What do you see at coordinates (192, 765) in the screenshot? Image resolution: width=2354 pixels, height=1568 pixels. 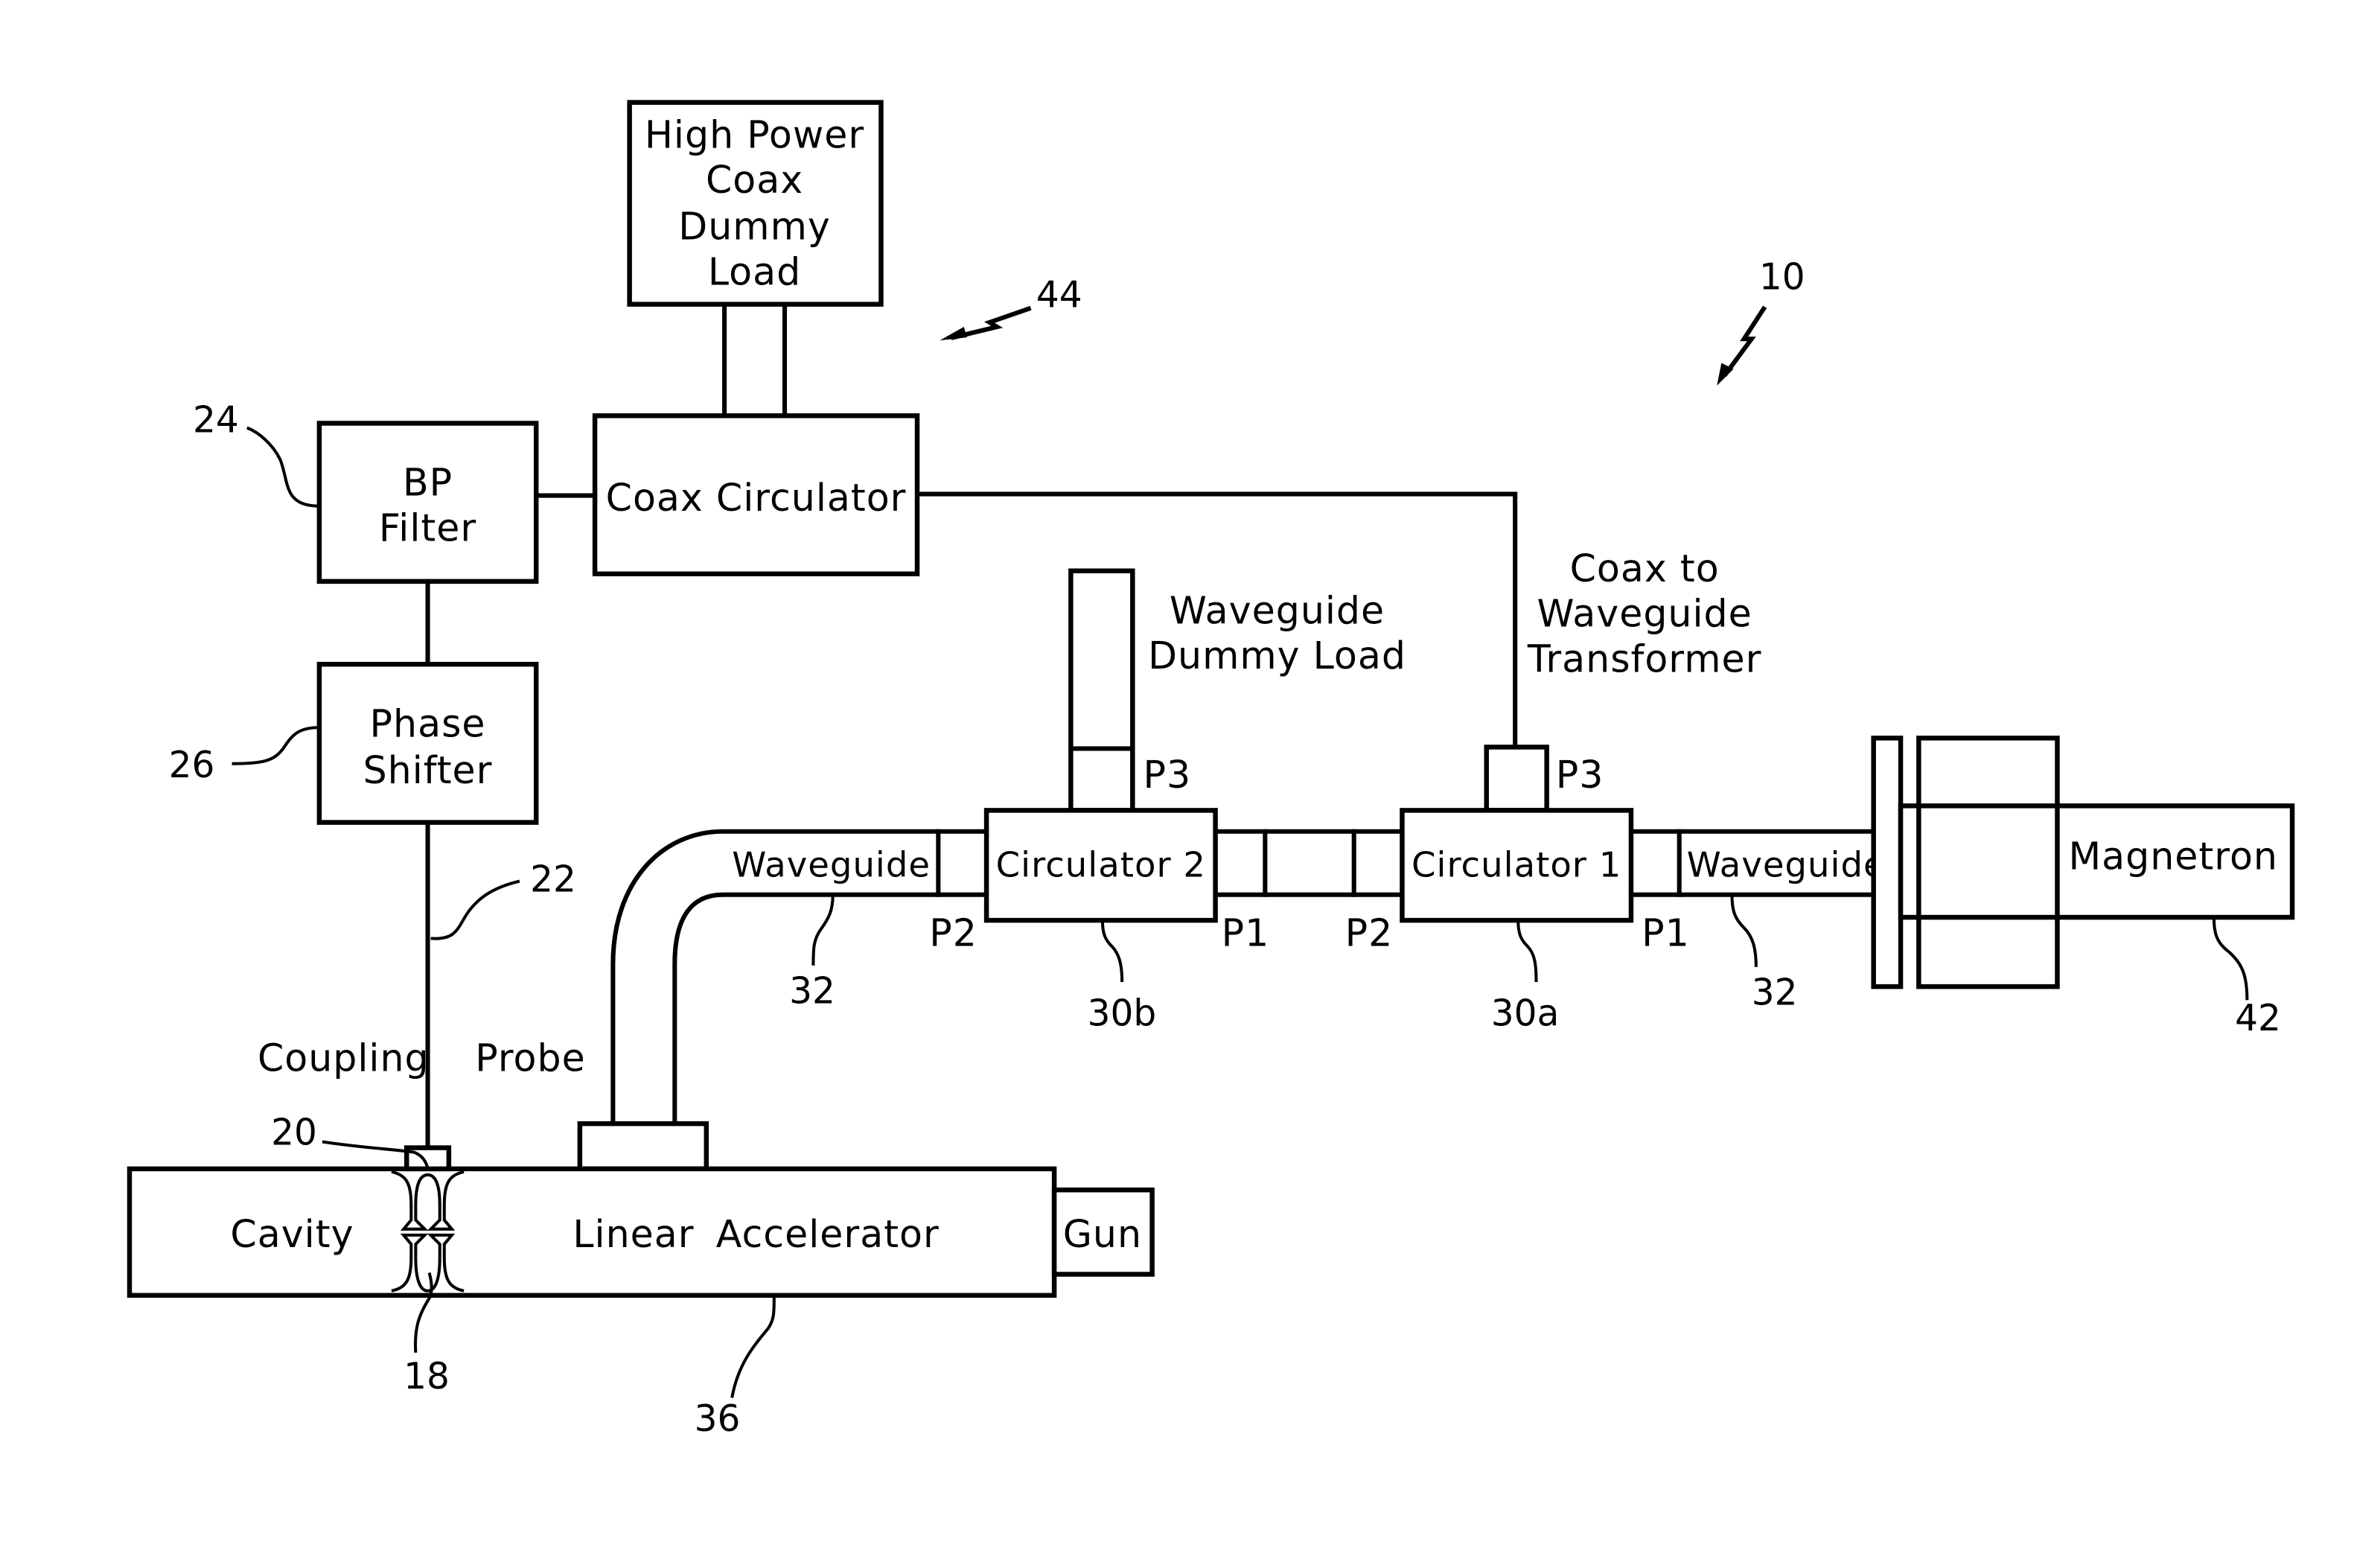 I see `ref-26-label: 26` at bounding box center [192, 765].